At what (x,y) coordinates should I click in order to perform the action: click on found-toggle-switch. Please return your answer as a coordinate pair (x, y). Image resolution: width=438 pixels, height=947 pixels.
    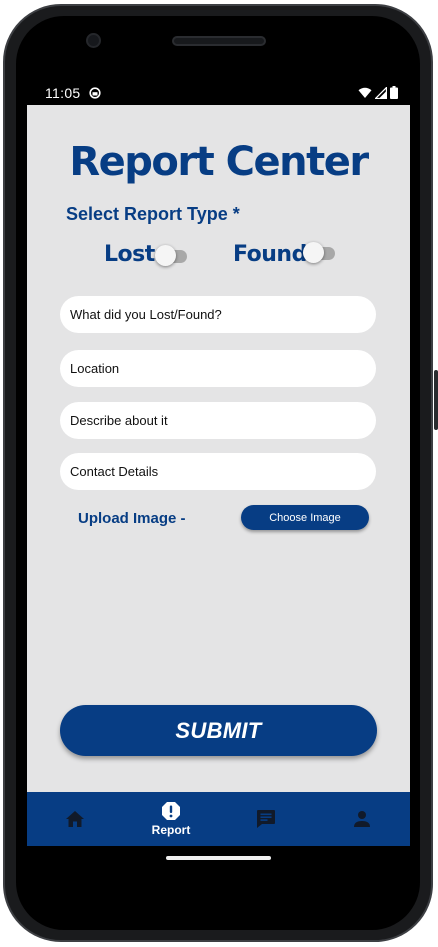
    Looking at the image, I should click on (320, 253).